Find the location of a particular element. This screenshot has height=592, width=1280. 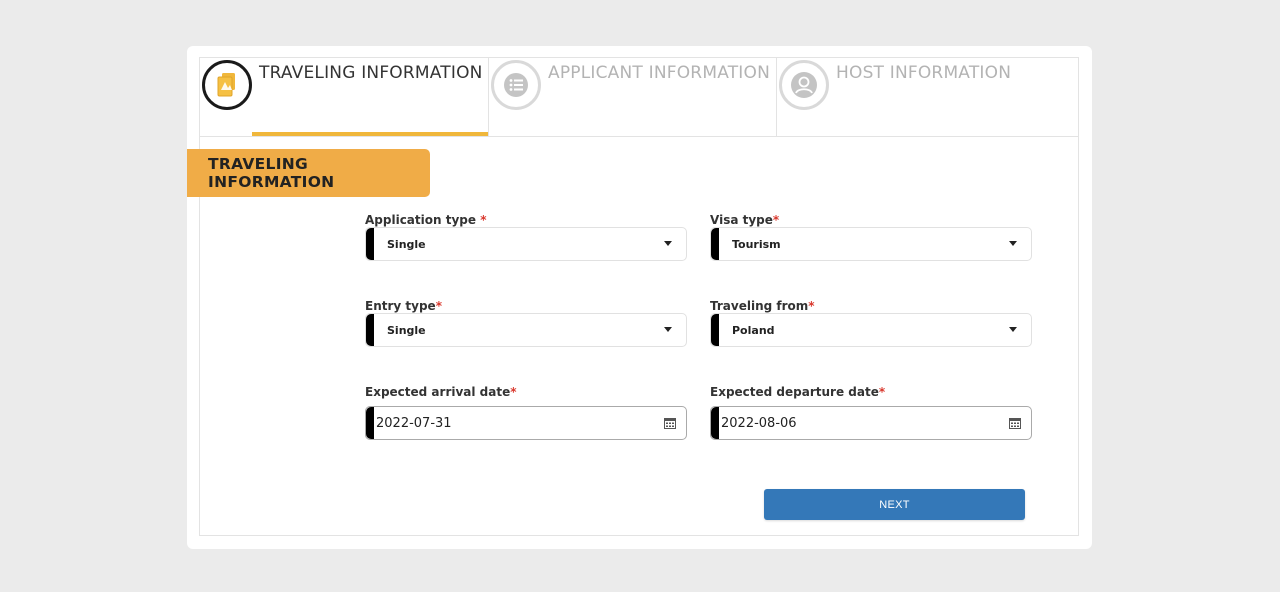

field-label: Traveling from is located at coordinates (759, 306).